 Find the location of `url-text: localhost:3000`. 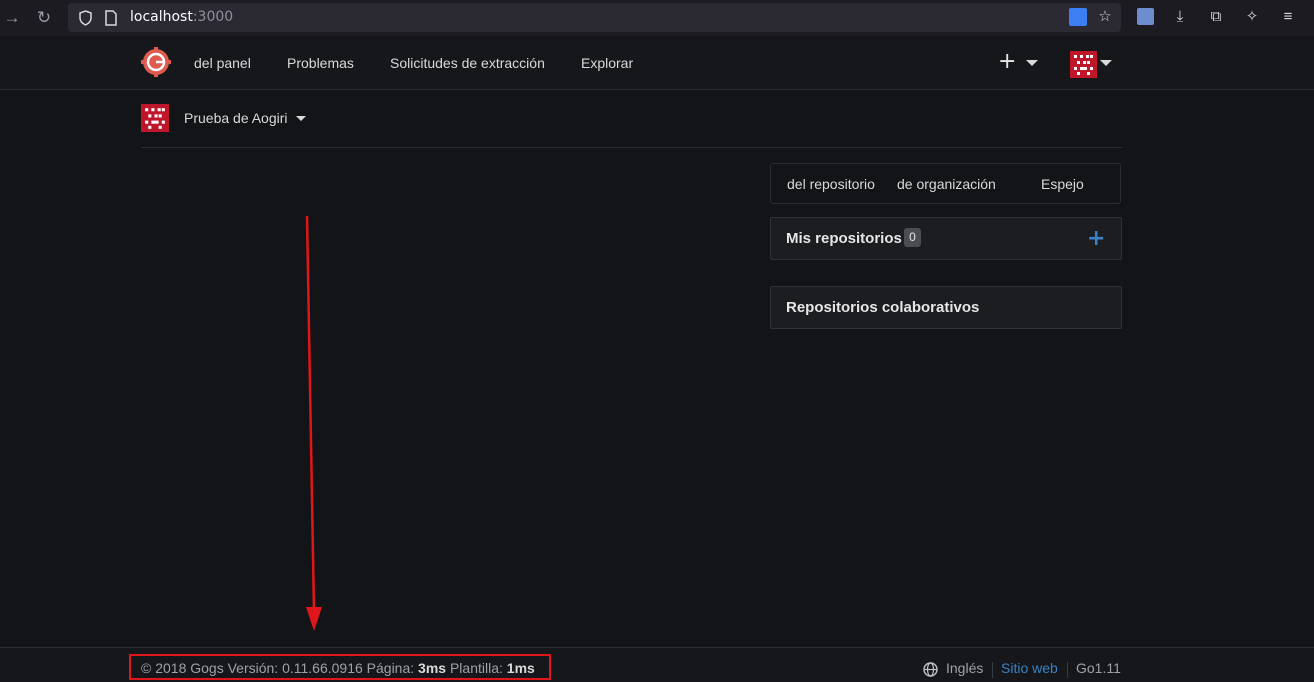

url-text: localhost:3000 is located at coordinates (182, 17).